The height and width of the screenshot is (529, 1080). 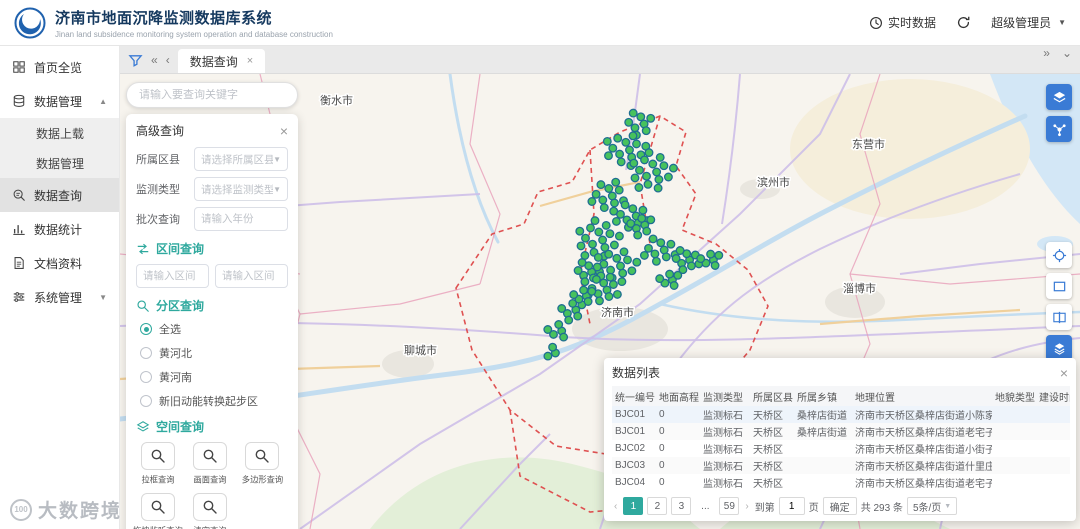 What do you see at coordinates (1059, 97) in the screenshot?
I see `layers-button` at bounding box center [1059, 97].